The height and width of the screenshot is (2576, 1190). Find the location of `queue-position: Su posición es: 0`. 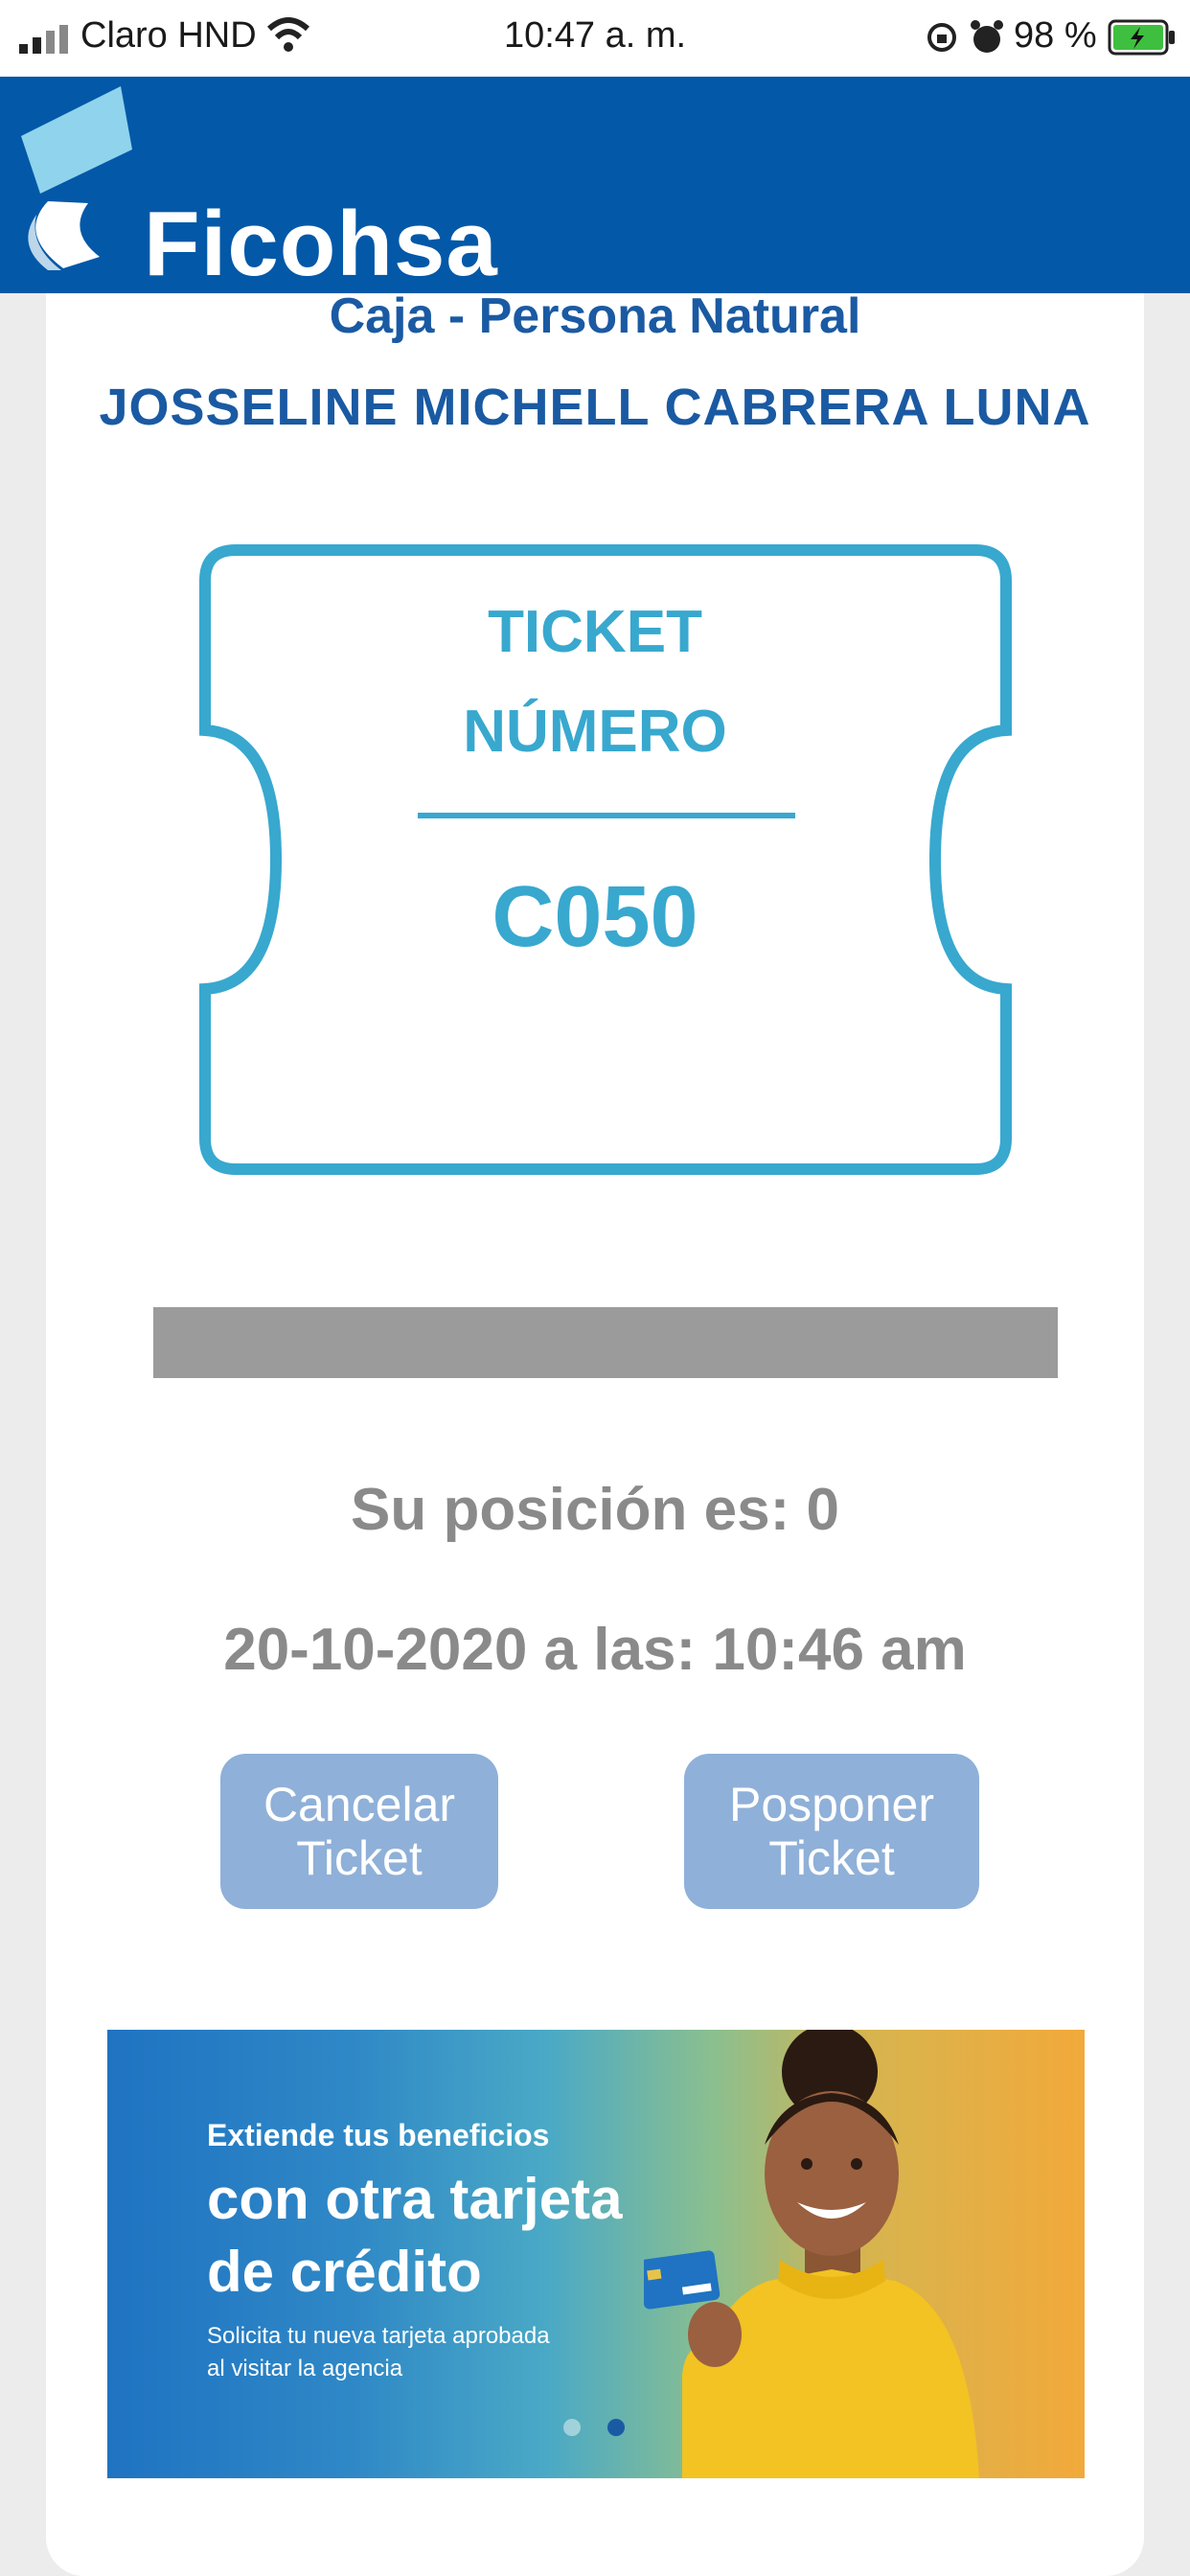

queue-position: Su posición es: 0 is located at coordinates (595, 1510).